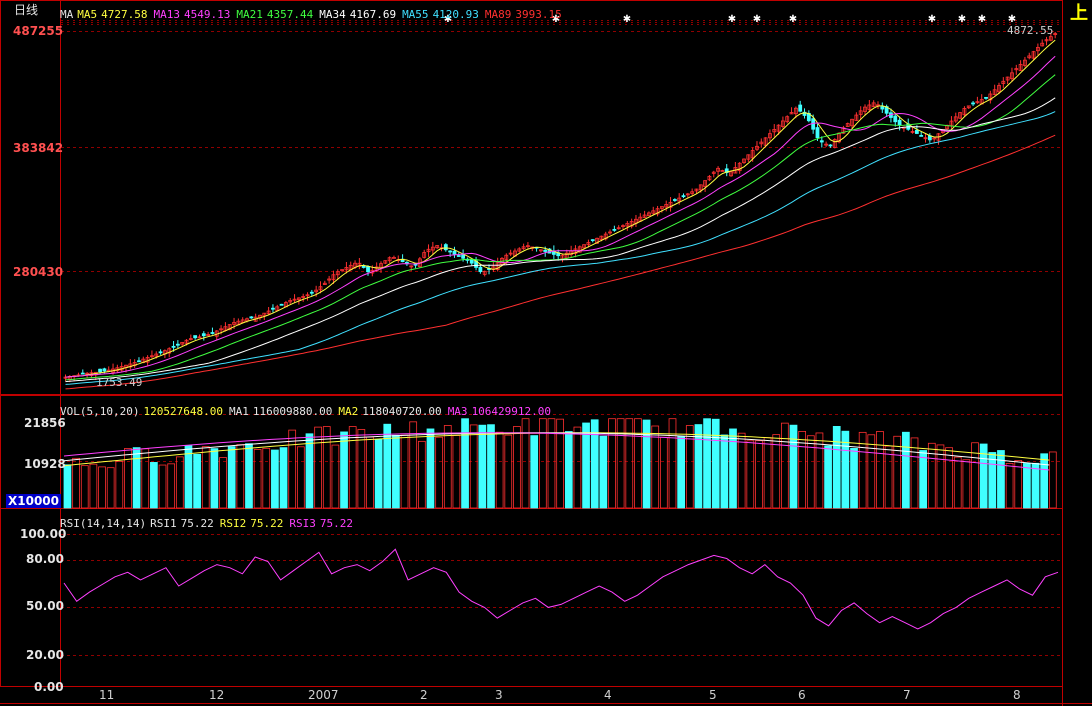 This screenshot has height=706, width=1092. I want to click on price-legend-value: 4120.93, so click(455, 14).